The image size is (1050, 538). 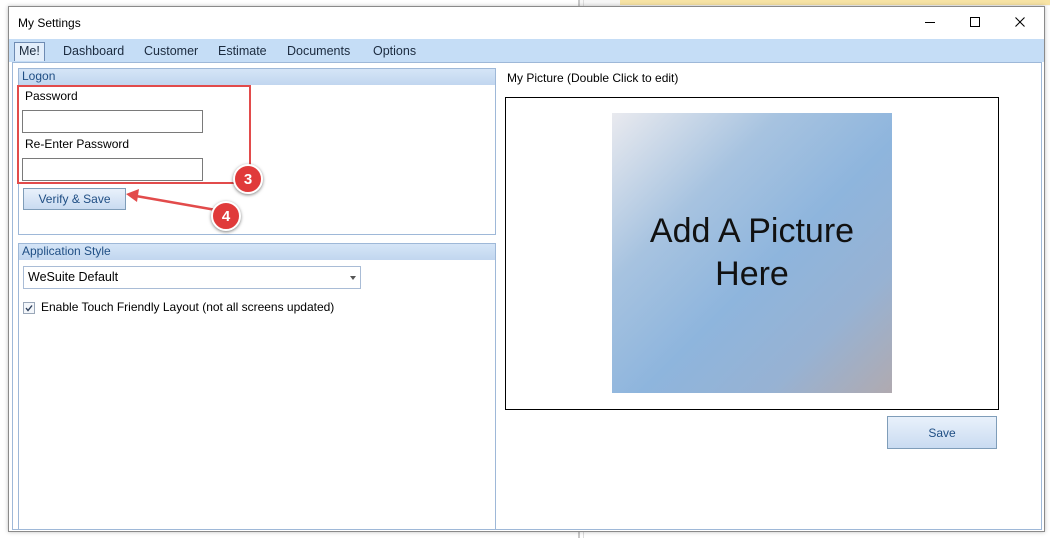 I want to click on background-yellow-bar, so click(x=835, y=2).